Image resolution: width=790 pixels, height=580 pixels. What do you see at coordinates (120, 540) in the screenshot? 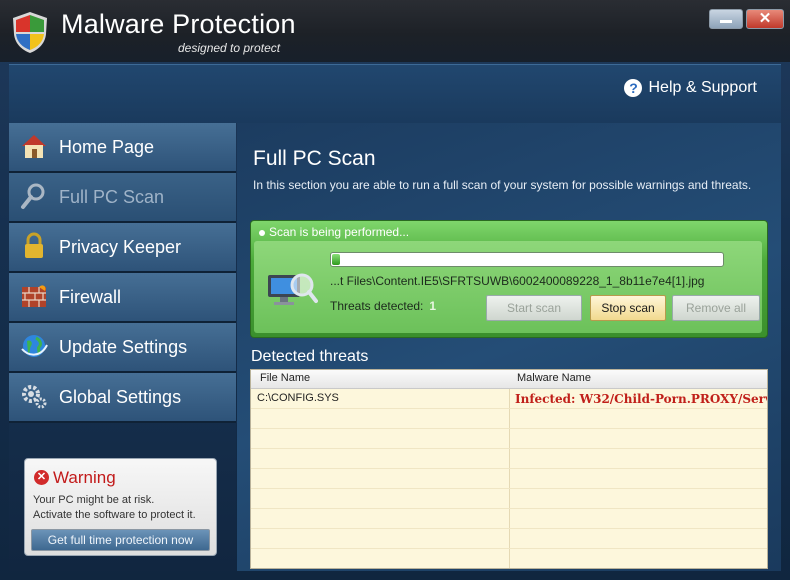
I see `get-protection-button: Get full time protection now` at bounding box center [120, 540].